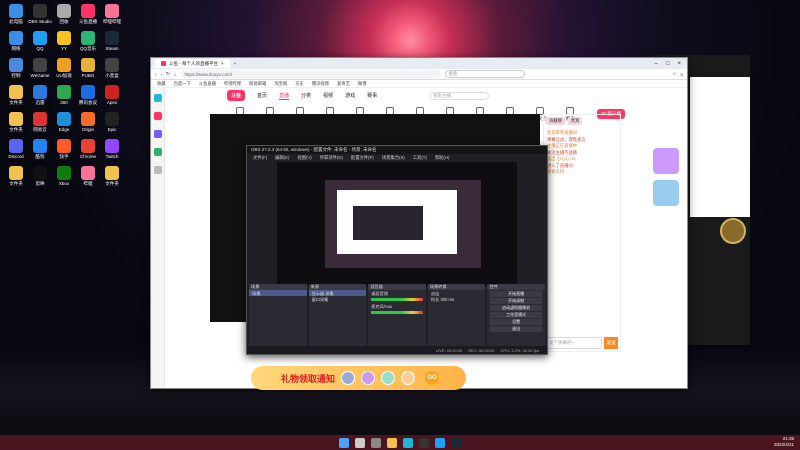  I want to click on new-tab-icon: +, so click(235, 63).